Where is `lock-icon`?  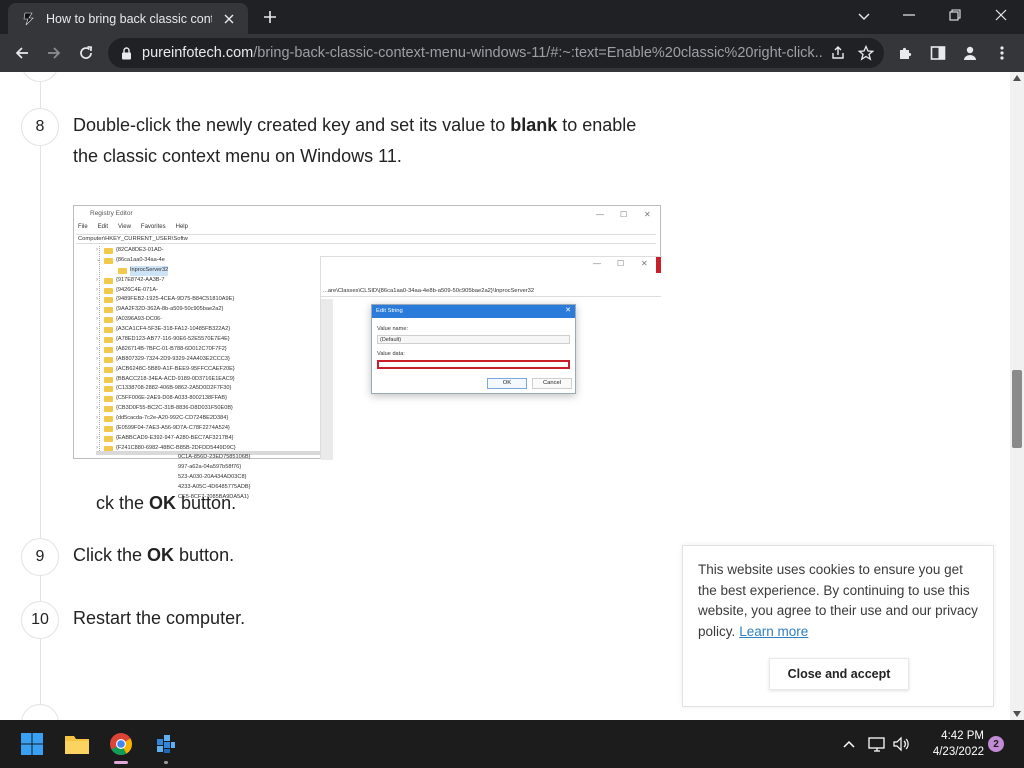 lock-icon is located at coordinates (126, 53).